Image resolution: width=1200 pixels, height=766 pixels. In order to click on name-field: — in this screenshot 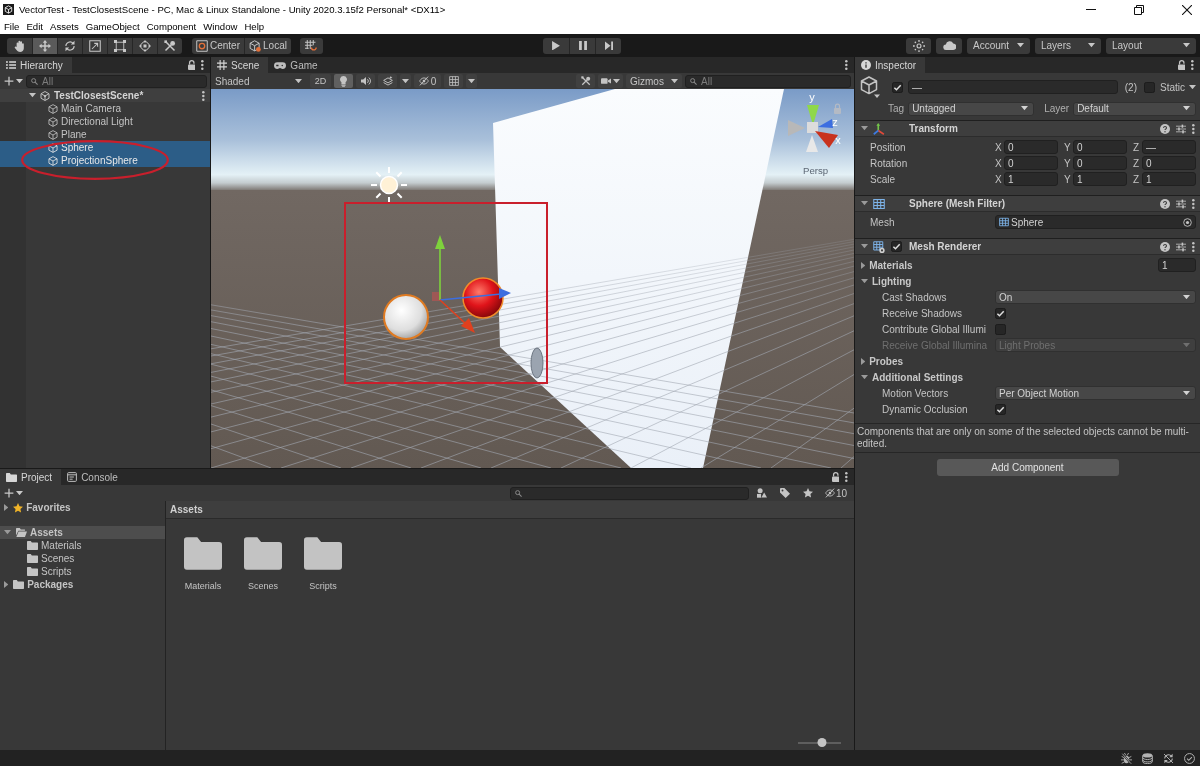, I will do `click(1013, 87)`.